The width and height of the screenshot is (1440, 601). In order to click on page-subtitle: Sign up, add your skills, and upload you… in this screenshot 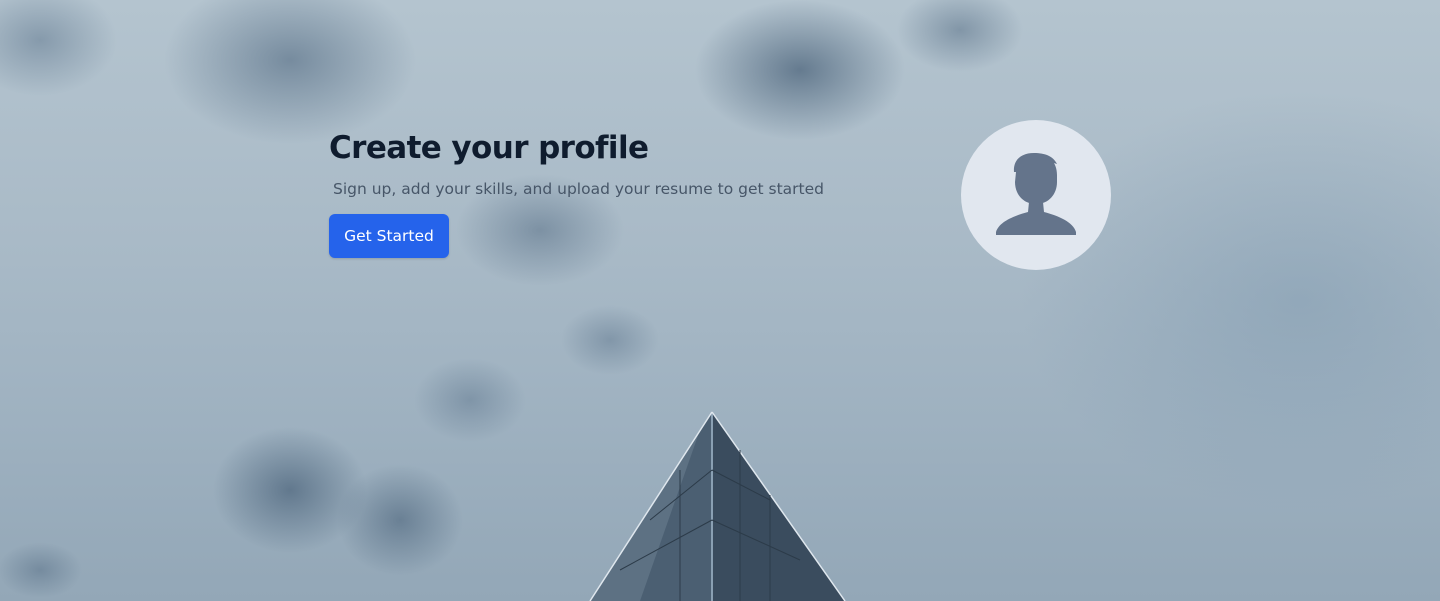, I will do `click(578, 189)`.